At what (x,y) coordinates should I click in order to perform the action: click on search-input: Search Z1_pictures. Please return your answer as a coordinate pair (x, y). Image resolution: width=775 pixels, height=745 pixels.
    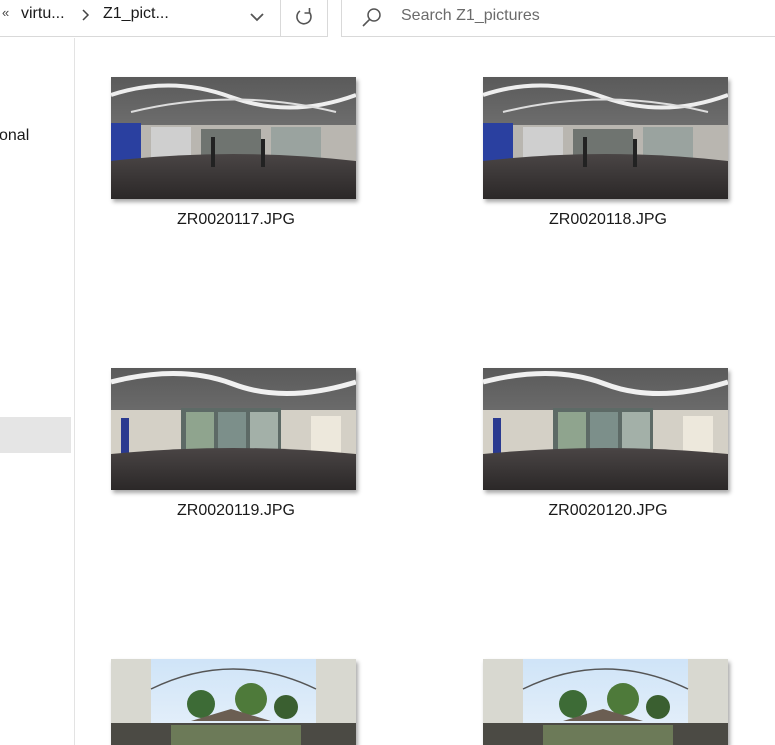
    Looking at the image, I should click on (470, 16).